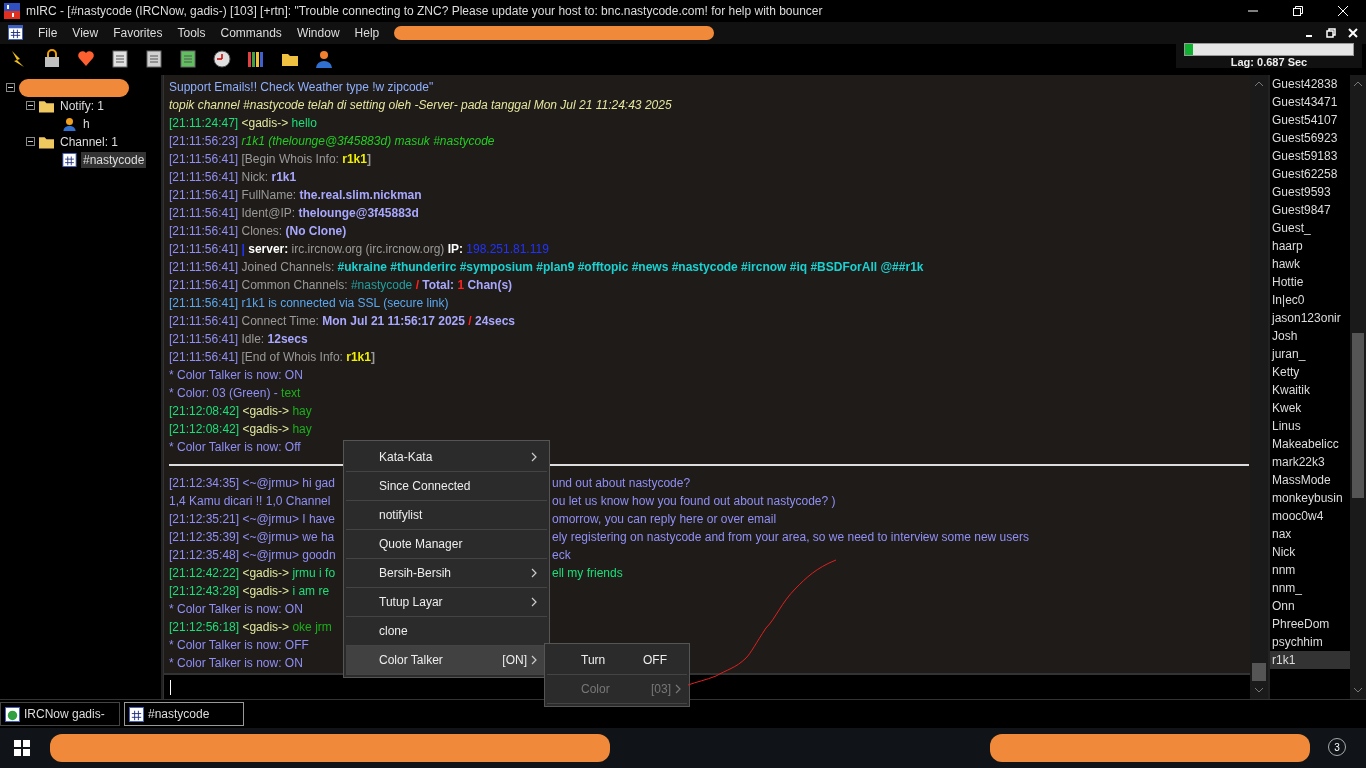 Image resolution: width=1366 pixels, height=768 pixels. Describe the element at coordinates (1310, 227) in the screenshot. I see `nick-item: Guest_` at that location.